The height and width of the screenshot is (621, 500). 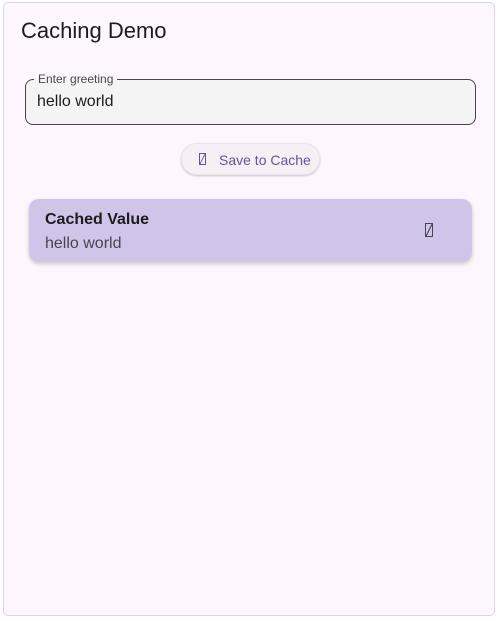 I want to click on save-icon, so click(x=202, y=159).